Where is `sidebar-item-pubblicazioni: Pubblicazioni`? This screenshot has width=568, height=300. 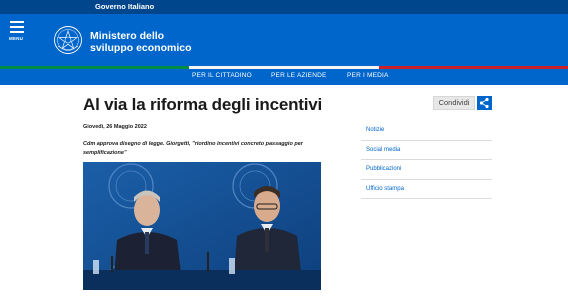 sidebar-item-pubblicazioni: Pubblicazioni is located at coordinates (426, 170).